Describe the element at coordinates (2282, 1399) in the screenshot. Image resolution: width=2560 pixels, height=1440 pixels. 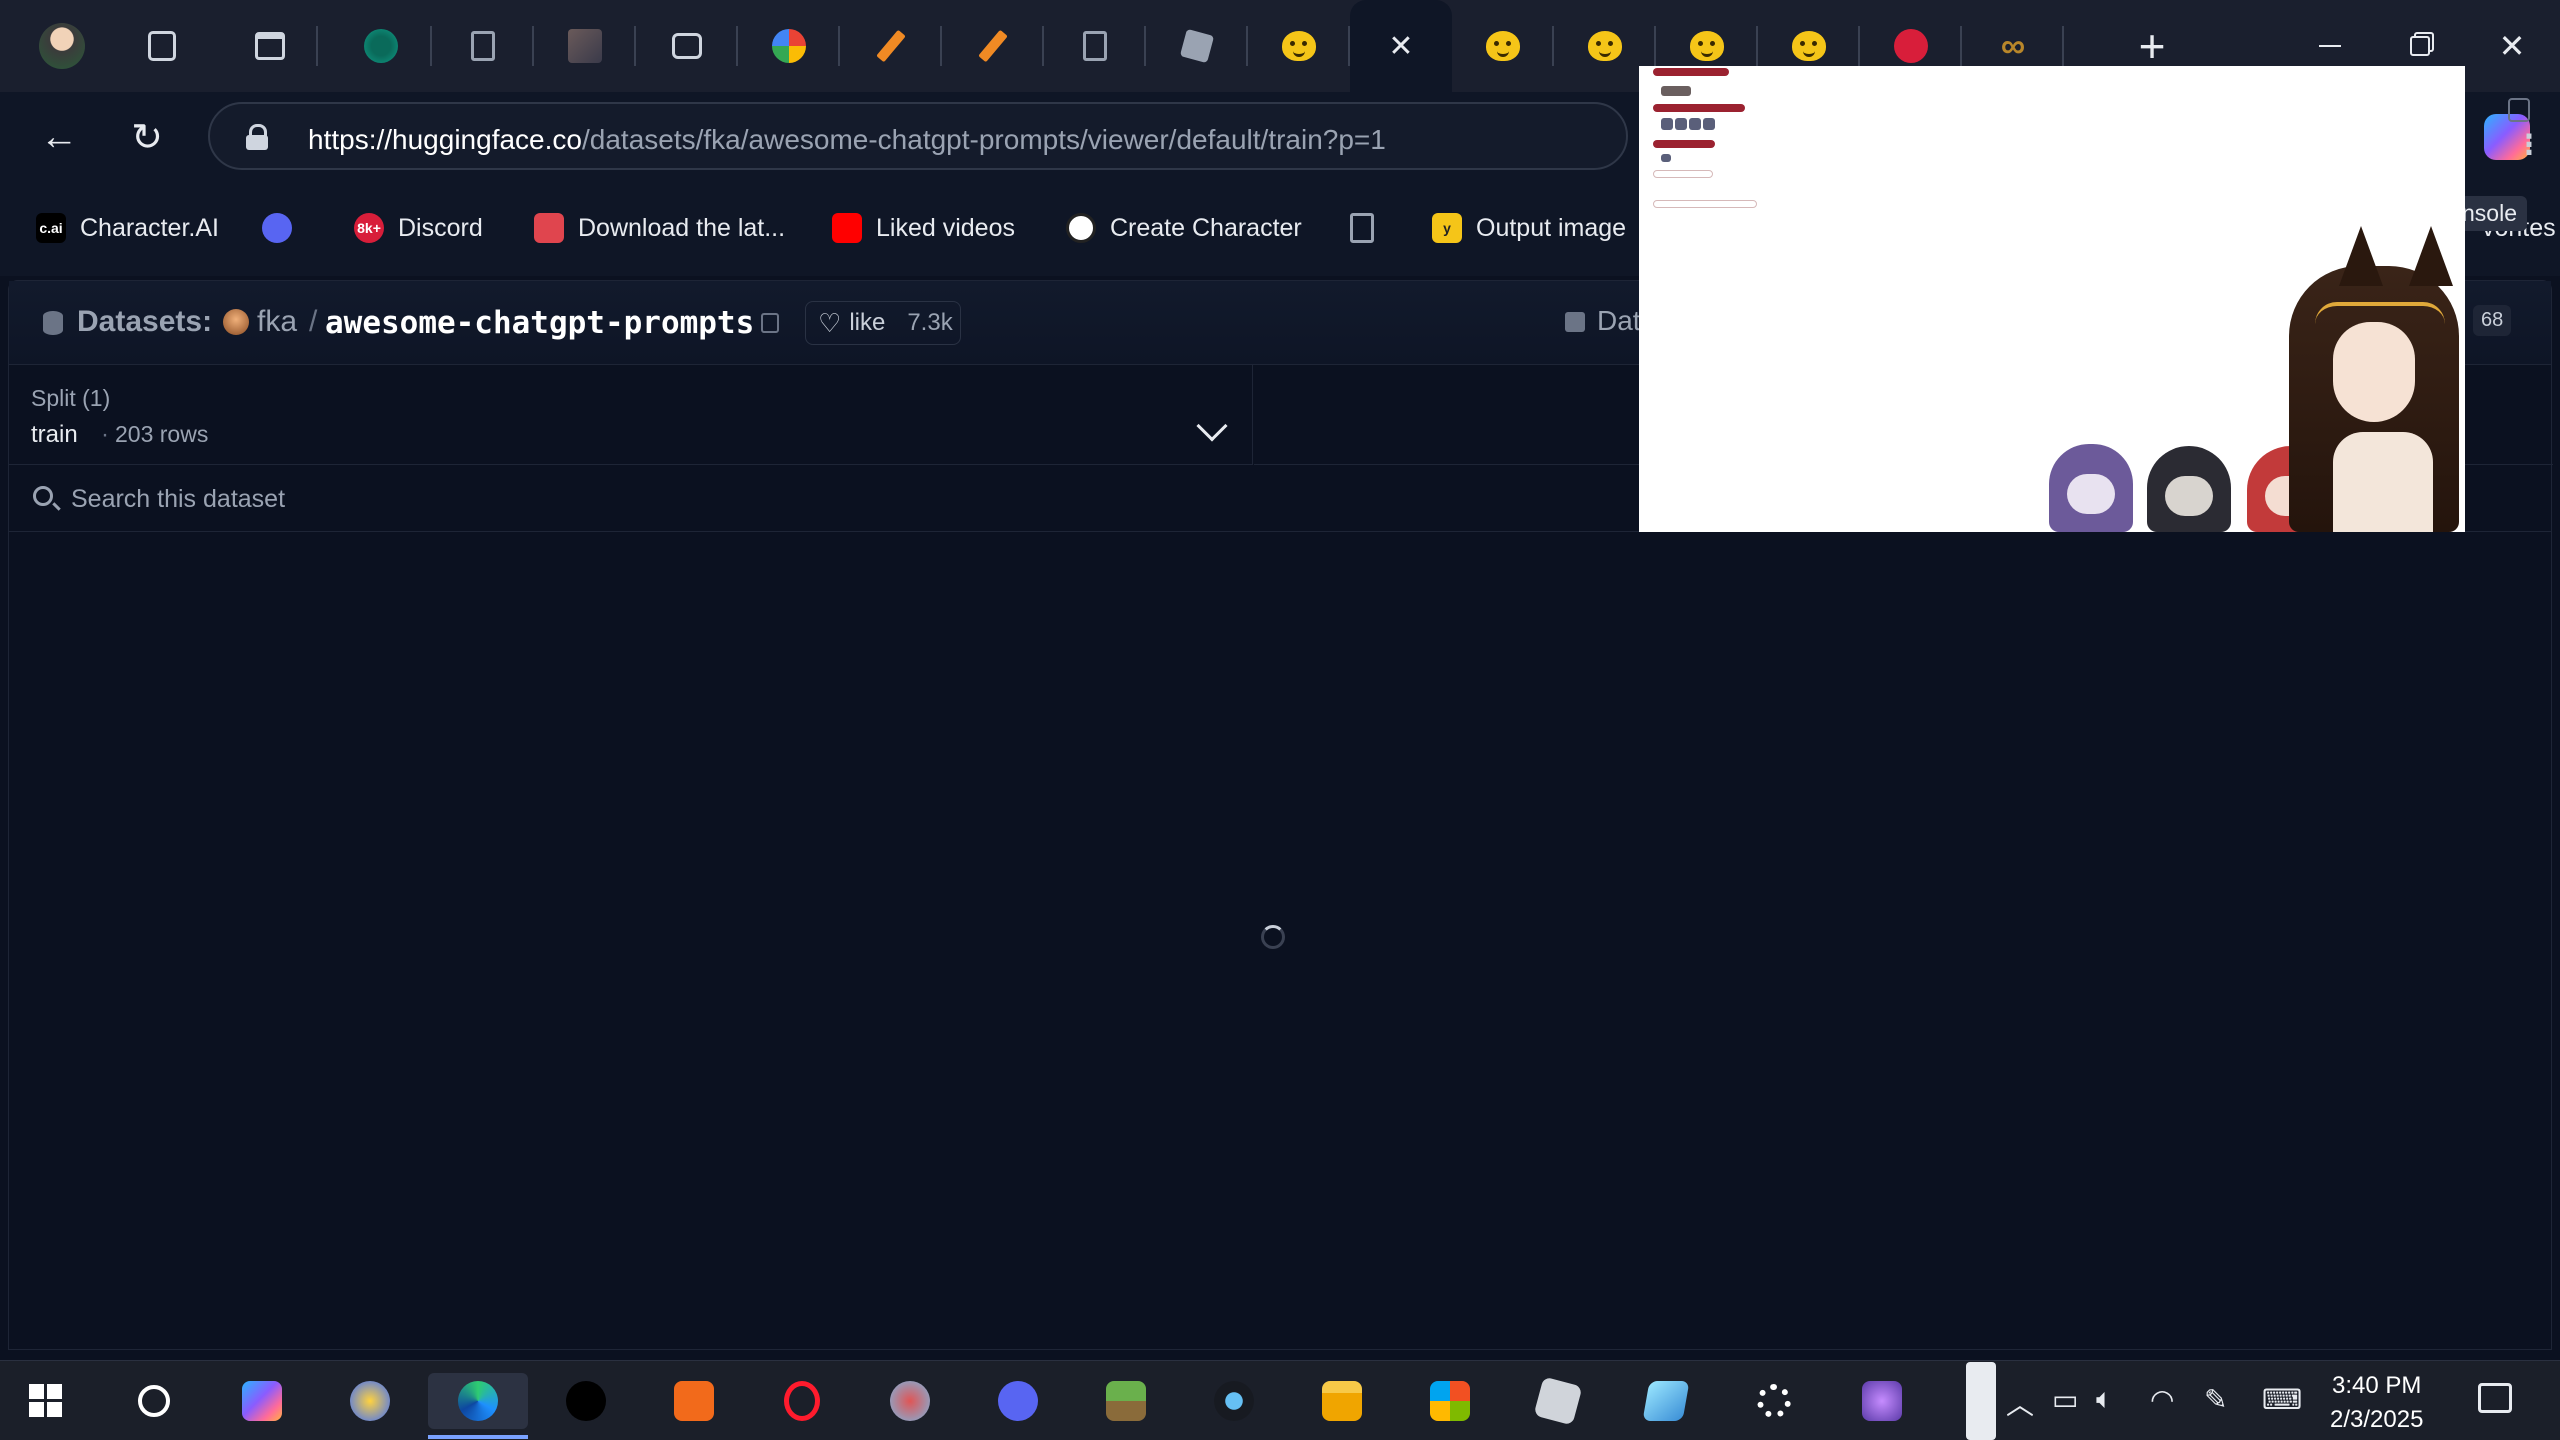
I see `keyboard-icon: ⌨` at that location.